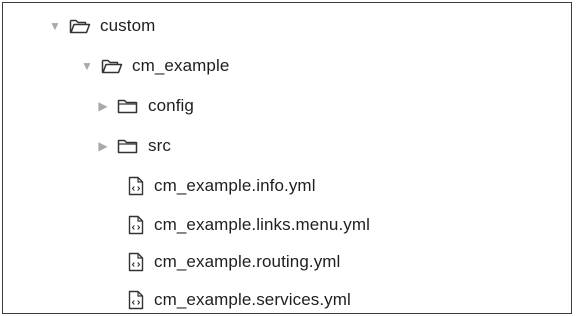  What do you see at coordinates (287, 146) in the screenshot?
I see `tree-item-src: src` at bounding box center [287, 146].